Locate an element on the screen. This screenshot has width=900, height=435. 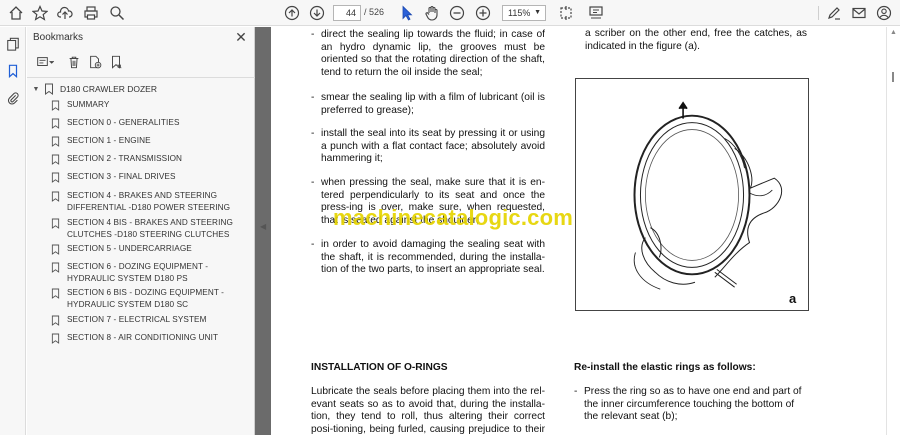
bookmark-item-section-3: SECTION 3 - FINAL DRIVES is located at coordinates (151, 179).